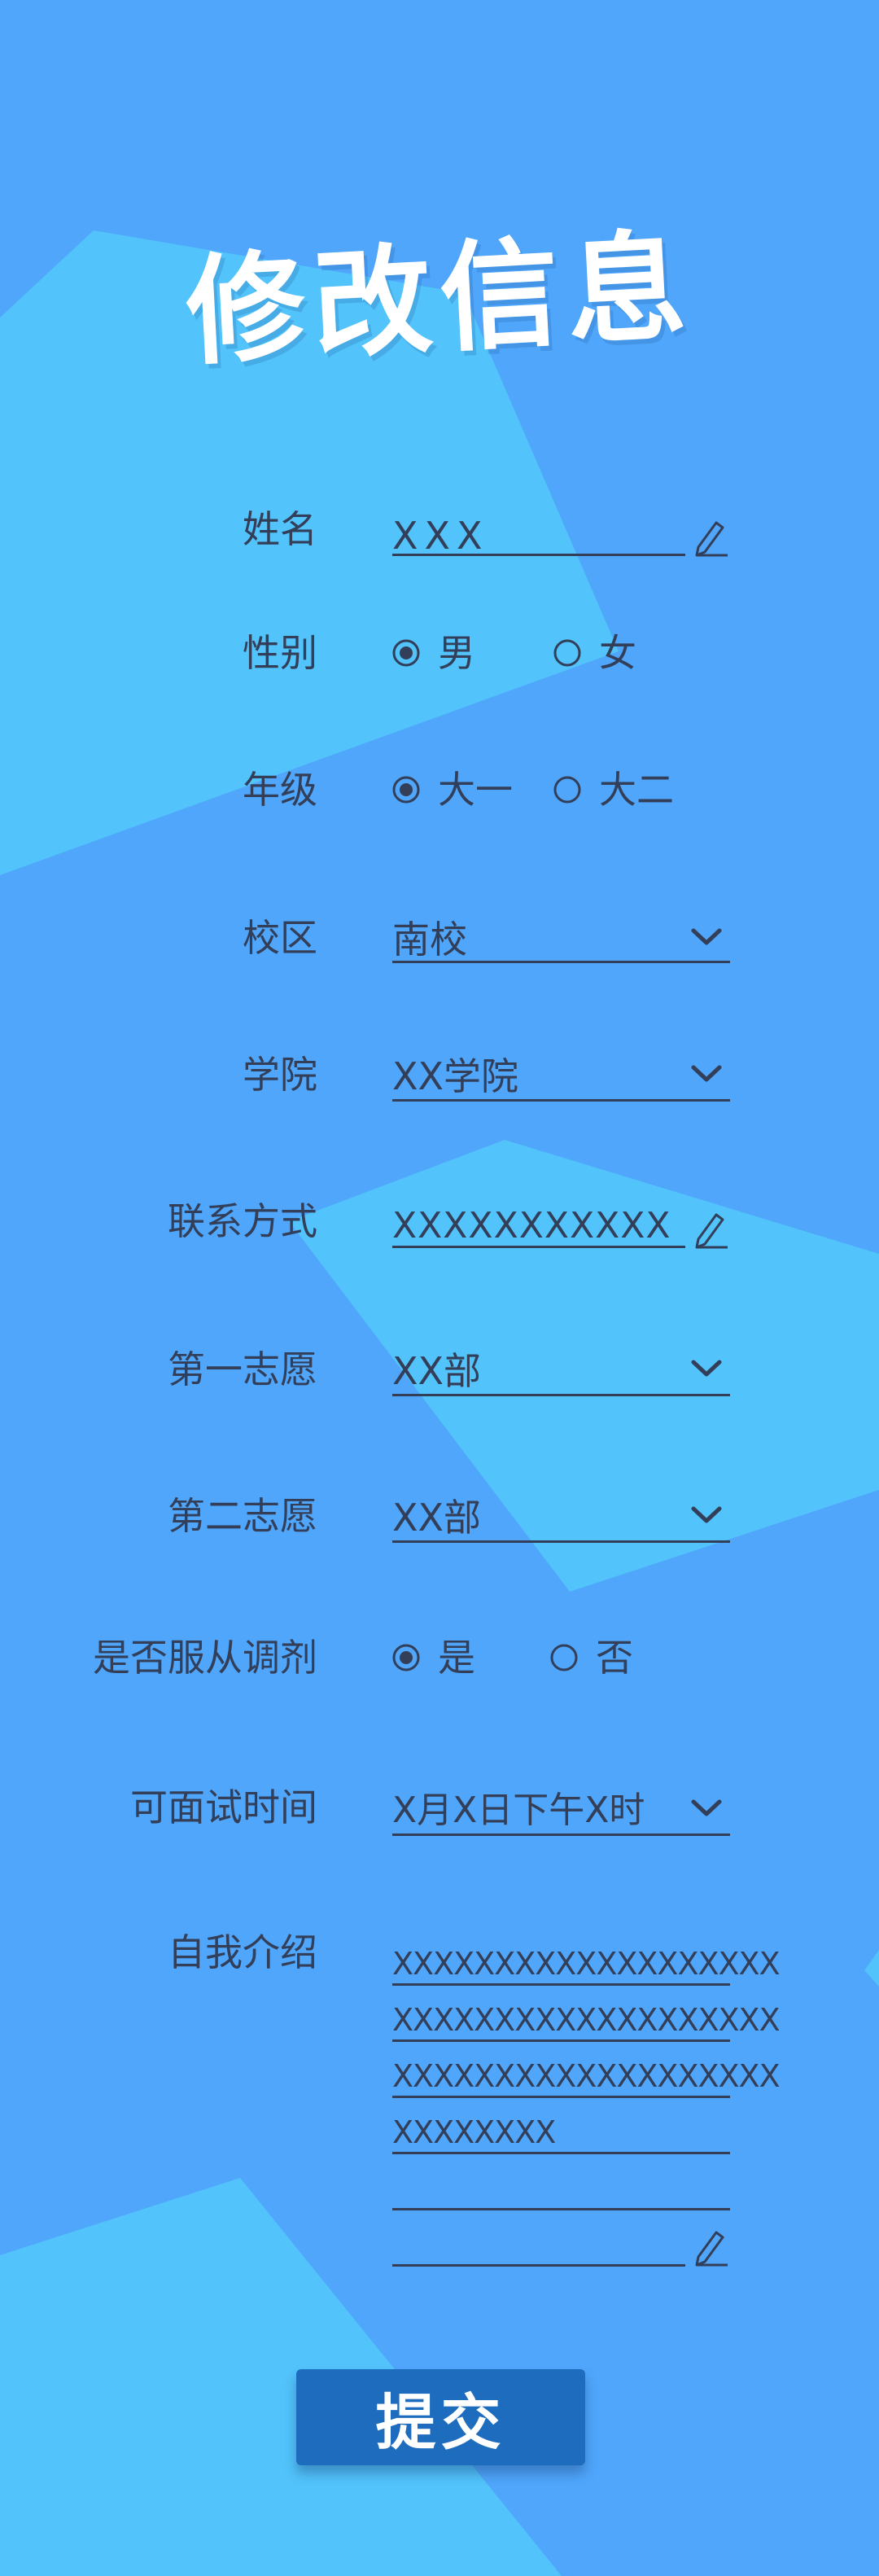  What do you see at coordinates (539, 555) in the screenshot?
I see `name-underline` at bounding box center [539, 555].